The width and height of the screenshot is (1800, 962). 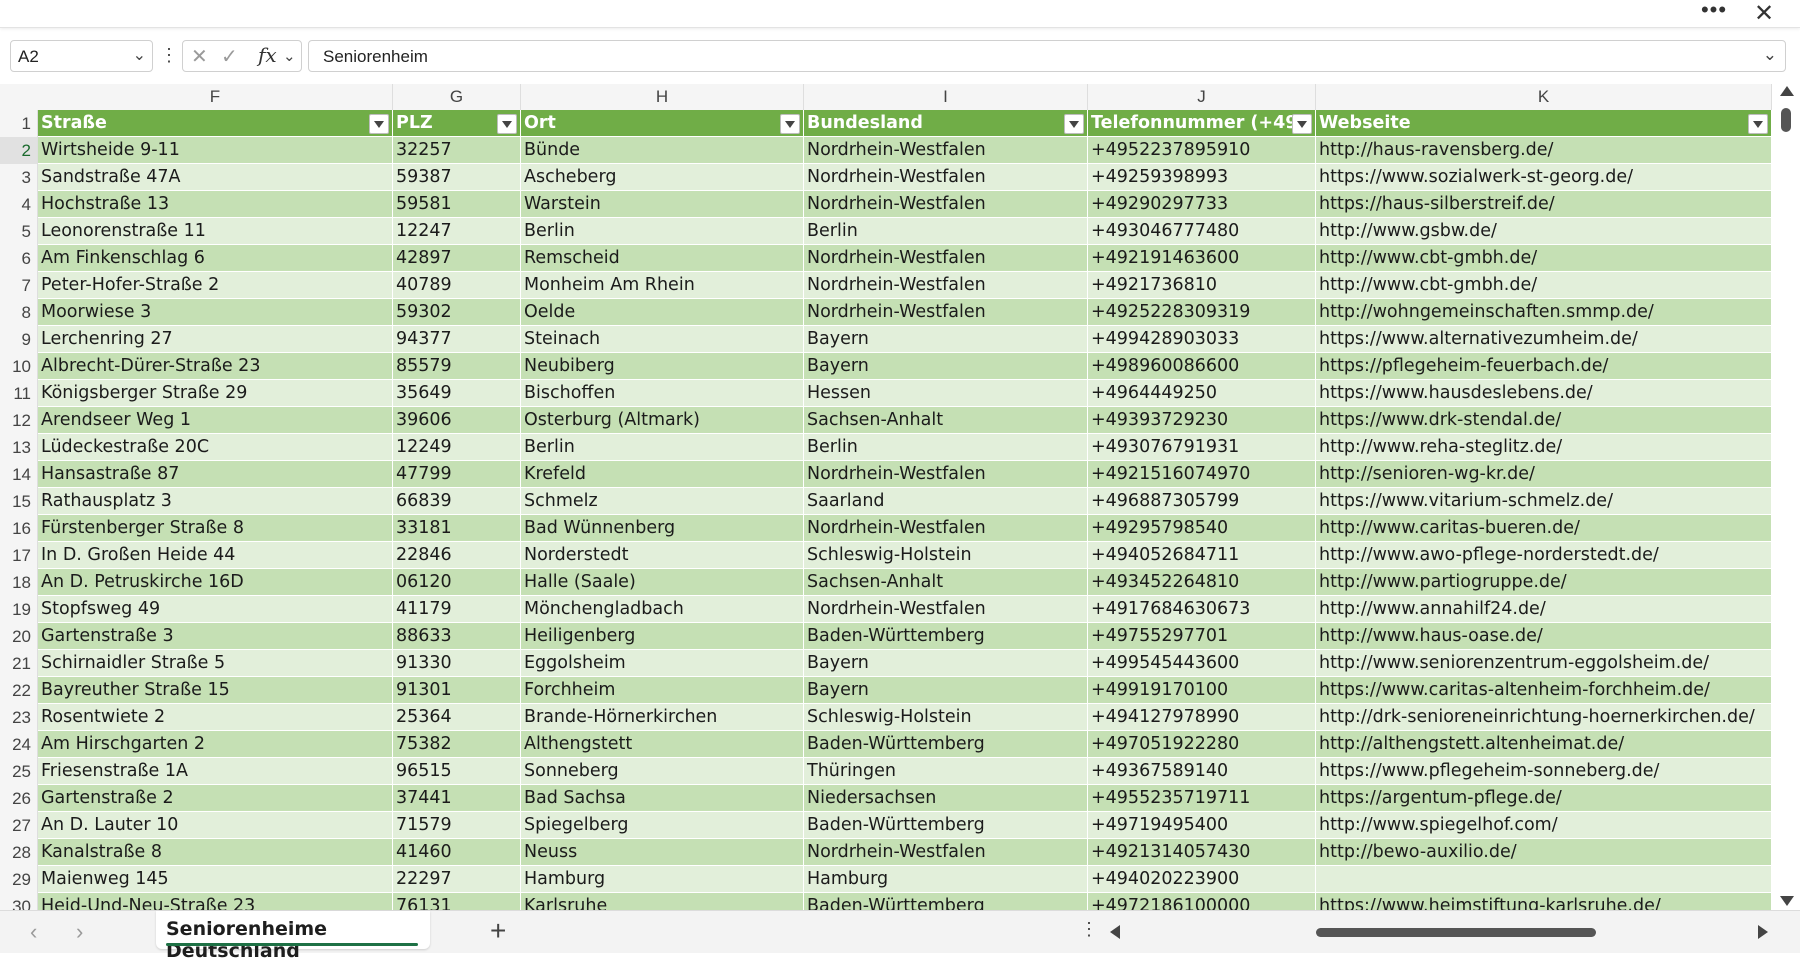 I want to click on table-cell: Karlsruhe, so click(x=662, y=901).